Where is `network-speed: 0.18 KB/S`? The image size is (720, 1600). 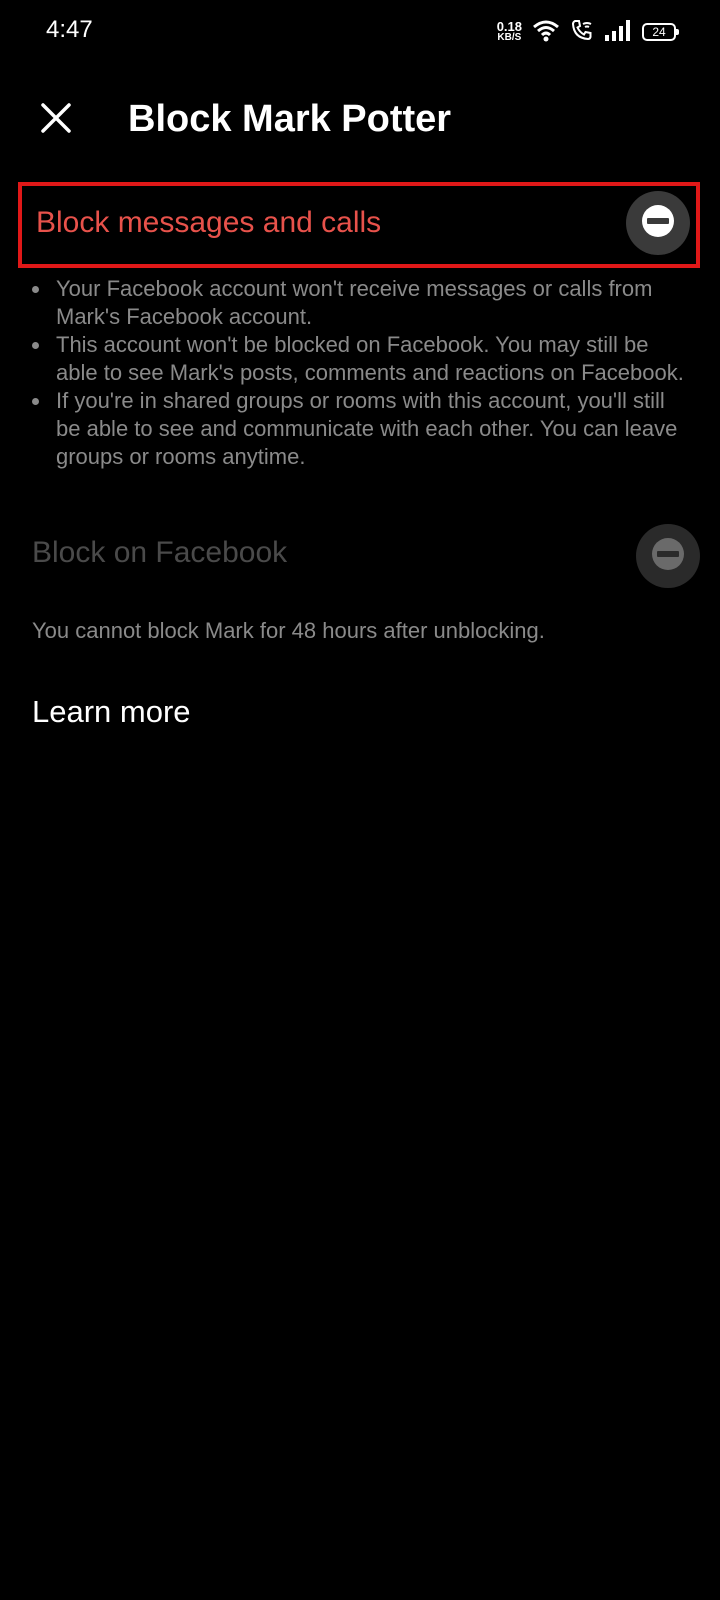 network-speed: 0.18 KB/S is located at coordinates (509, 31).